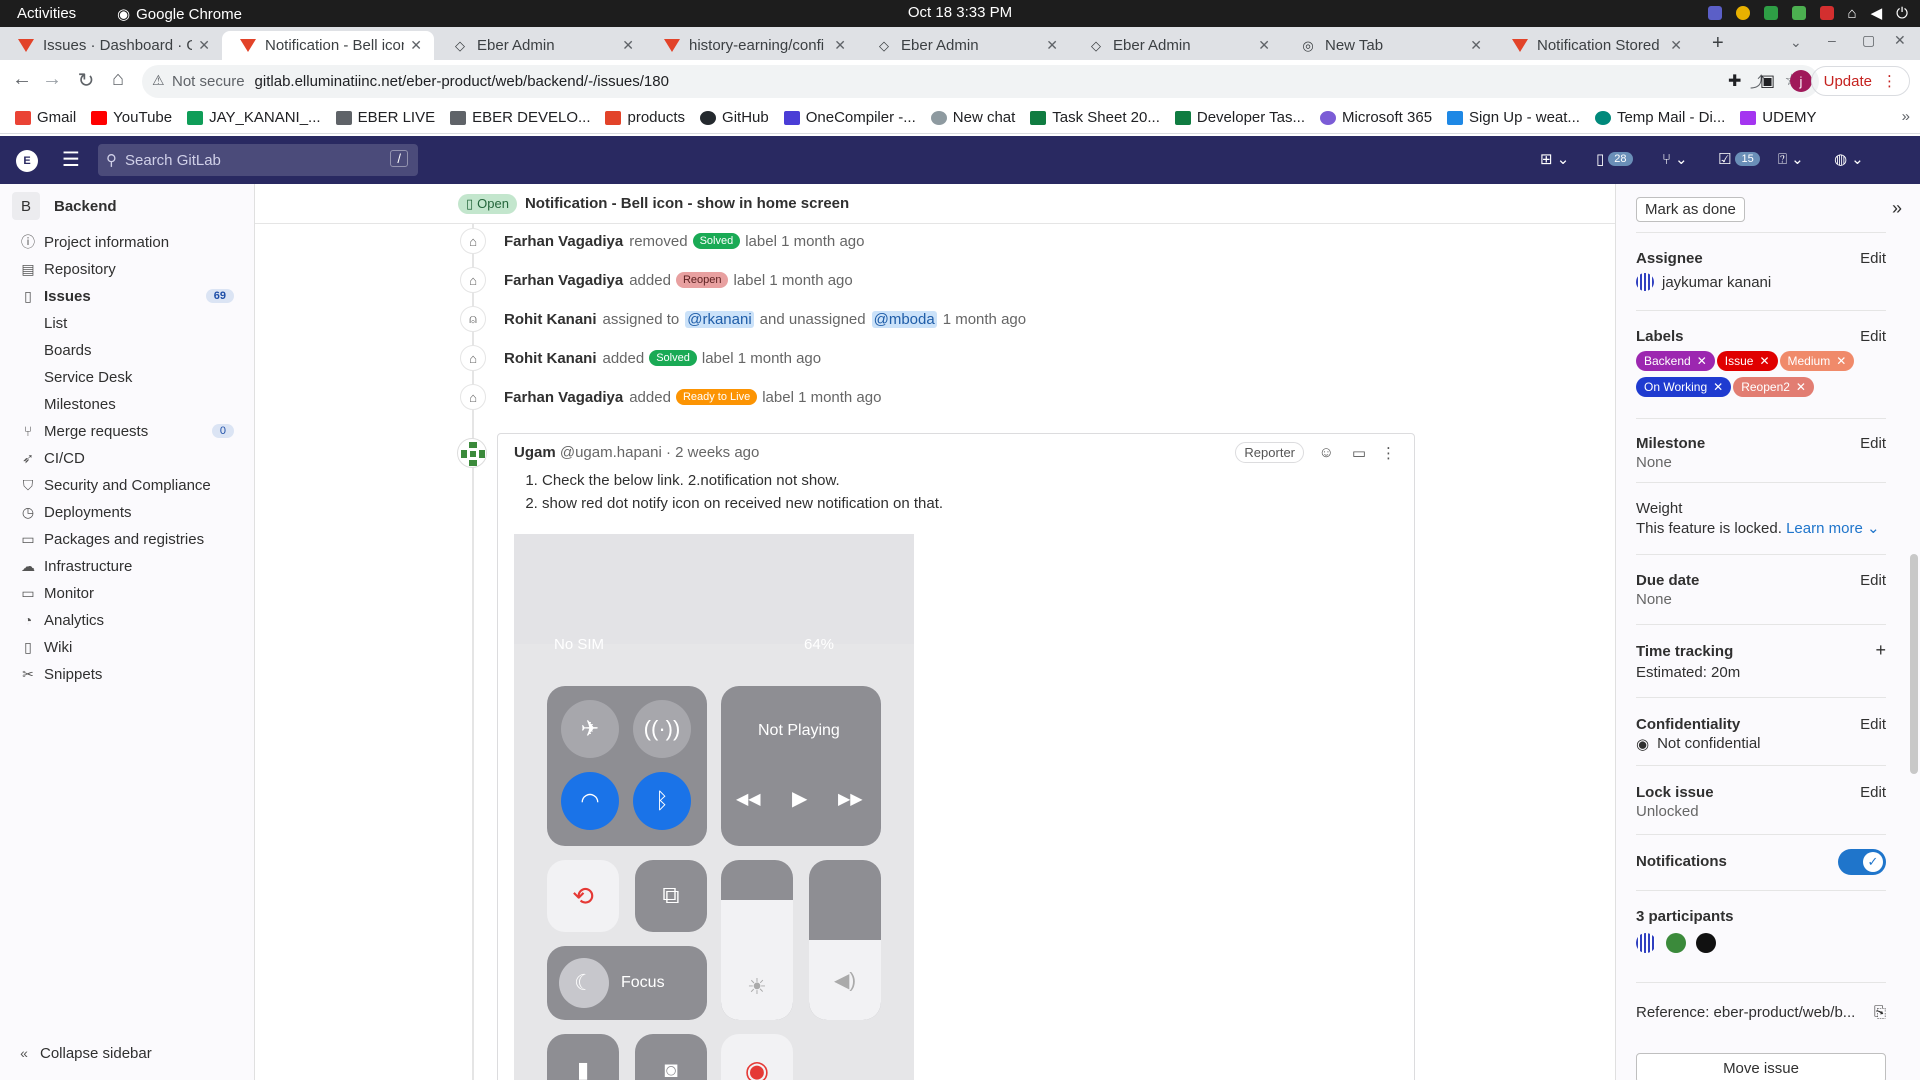 The height and width of the screenshot is (1080, 1920). Describe the element at coordinates (130, 242) in the screenshot. I see `sidebar-item-project-information: ⓘ Project information` at that location.